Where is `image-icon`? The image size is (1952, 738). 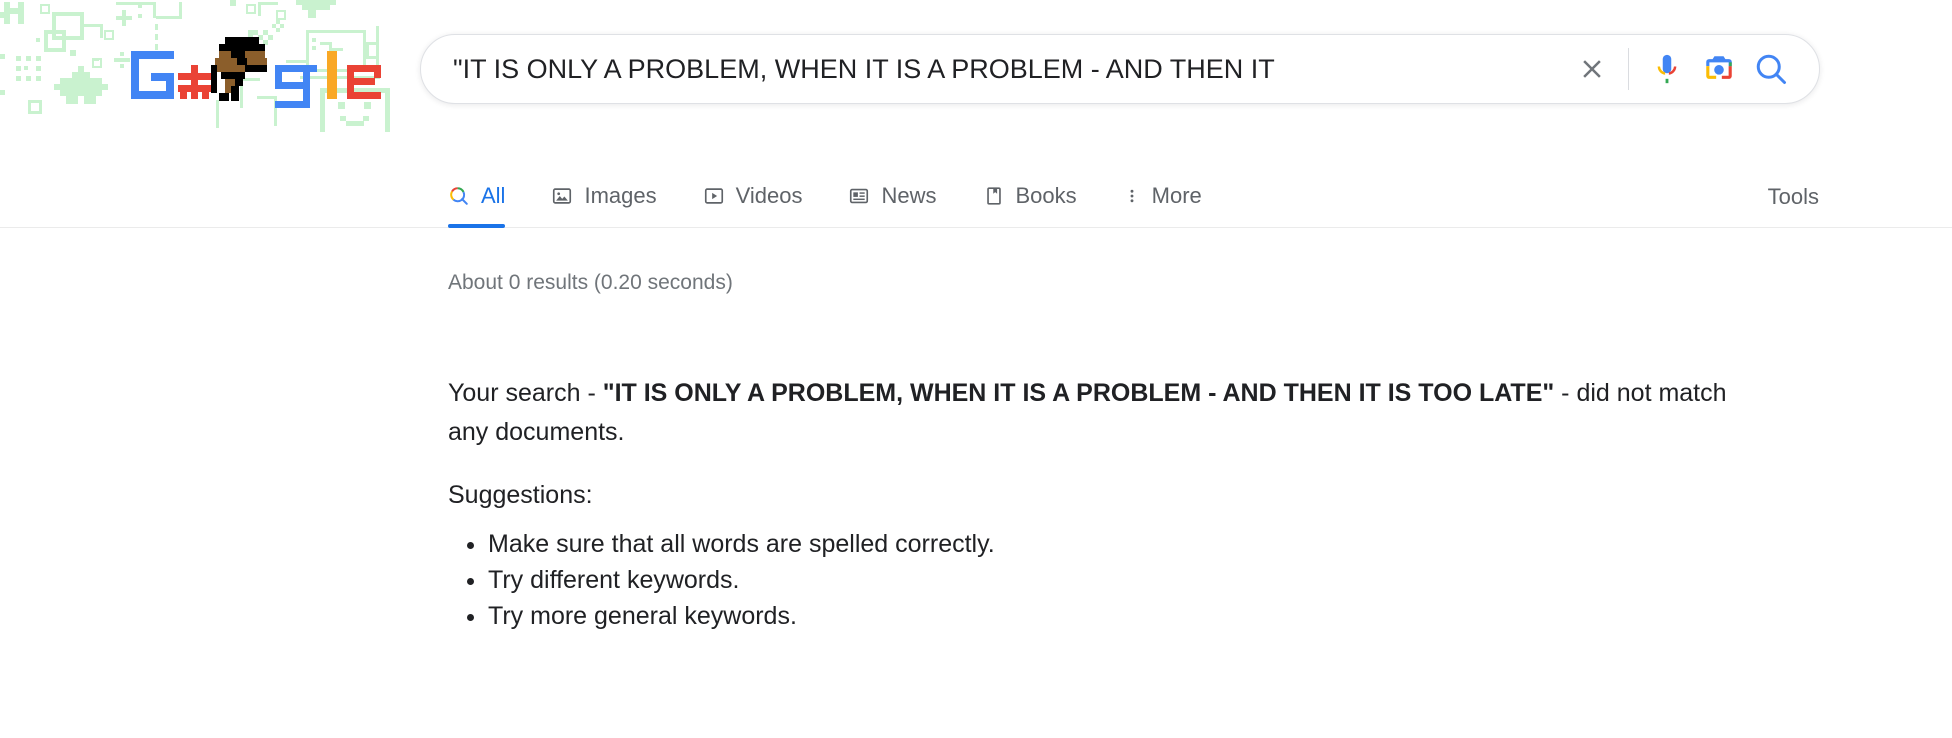
image-icon is located at coordinates (562, 196).